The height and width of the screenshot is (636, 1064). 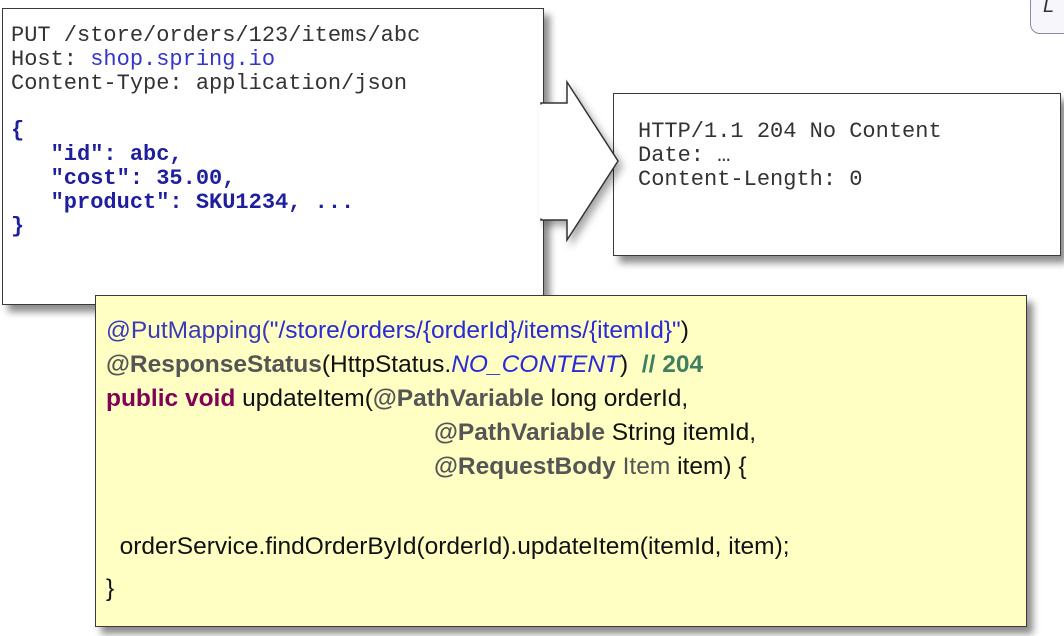 What do you see at coordinates (110, 588) in the screenshot?
I see `code-line-close-brace: }` at bounding box center [110, 588].